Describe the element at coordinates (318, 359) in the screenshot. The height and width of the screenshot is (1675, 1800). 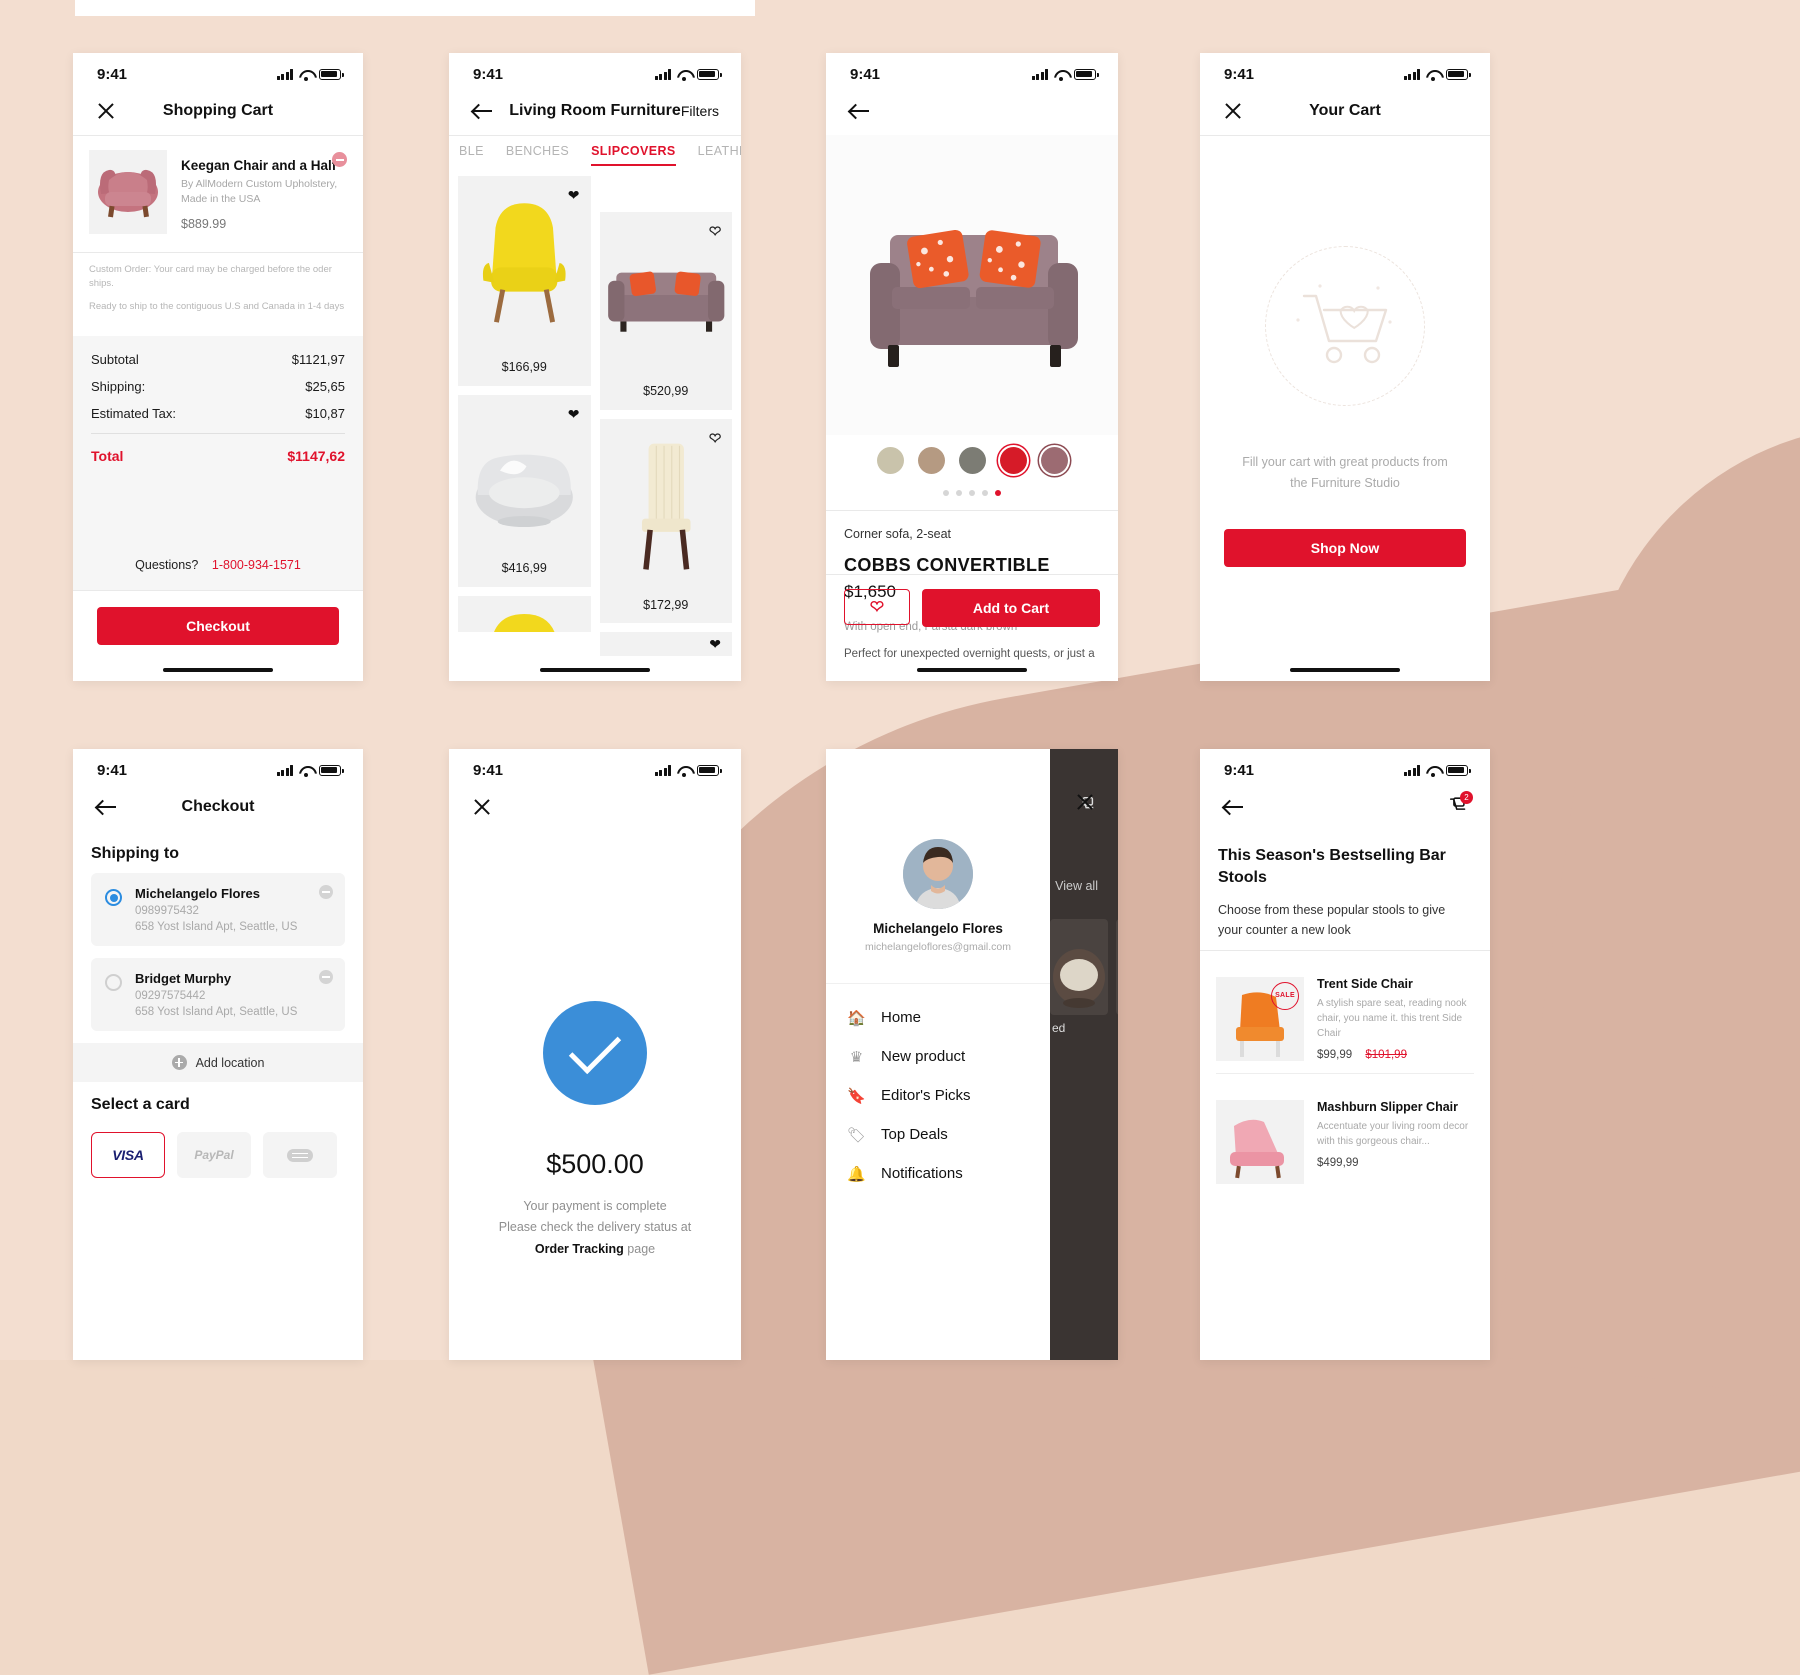
I see `total-value: $1121,97` at that location.